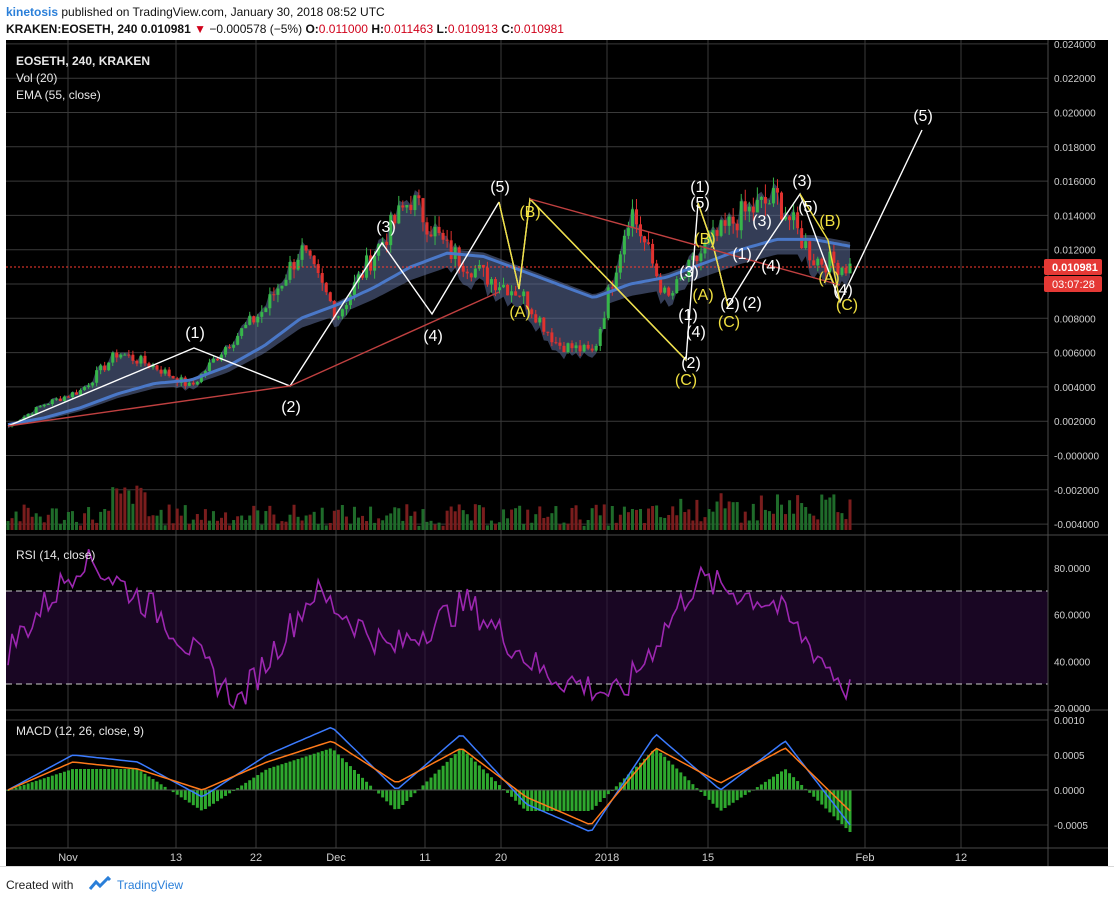  What do you see at coordinates (200, 29) in the screenshot?
I see `down-arrow-icon: ▼` at bounding box center [200, 29].